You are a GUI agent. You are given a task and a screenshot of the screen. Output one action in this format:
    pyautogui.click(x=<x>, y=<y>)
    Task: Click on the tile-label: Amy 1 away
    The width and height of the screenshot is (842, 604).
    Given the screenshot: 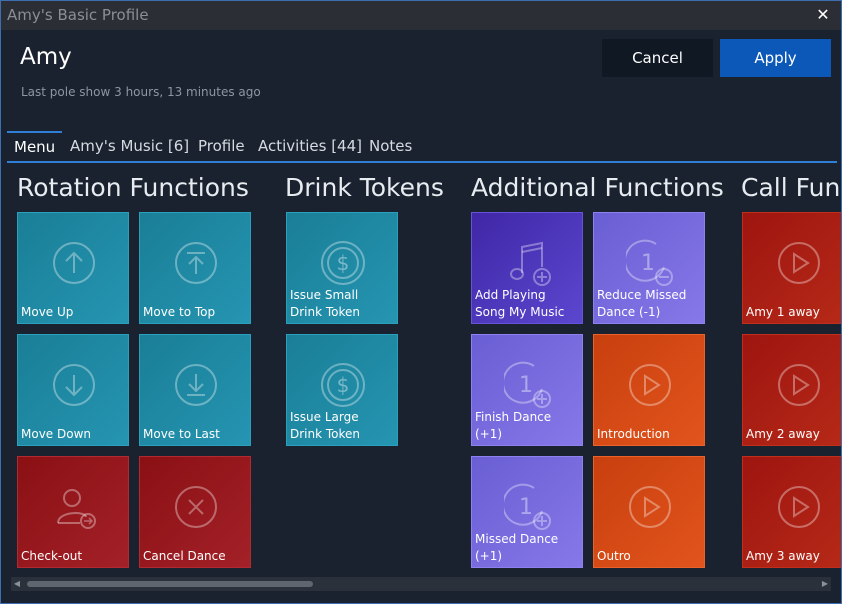 What is the action you would take?
    pyautogui.click(x=783, y=312)
    